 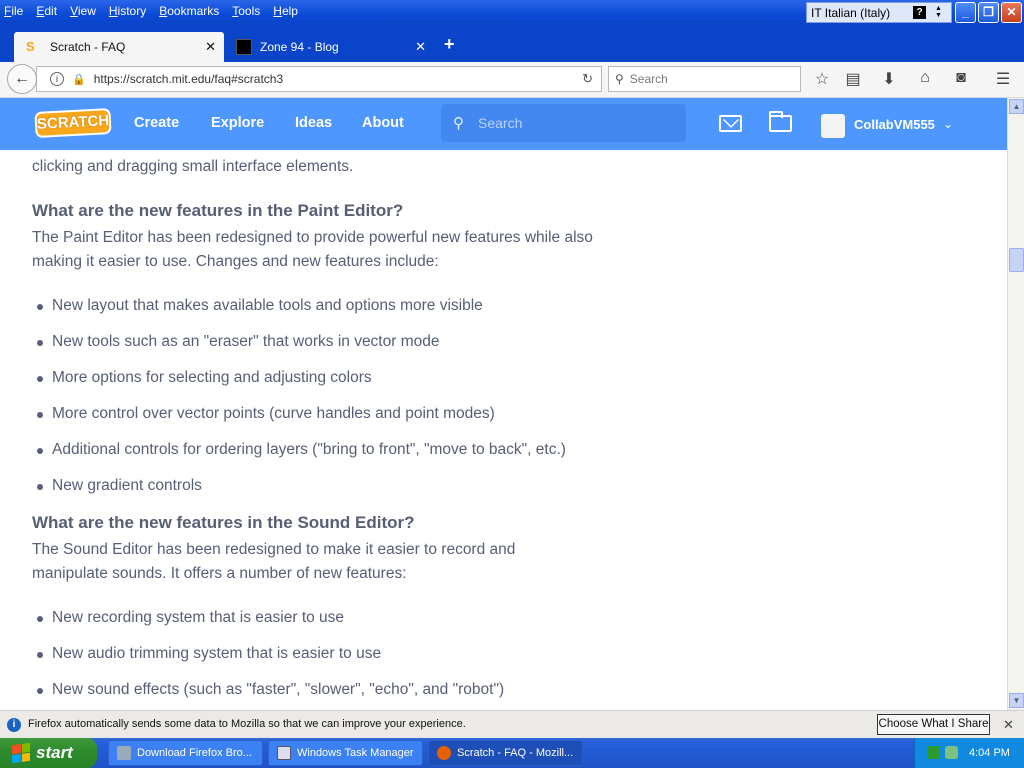 I want to click on tab-scratch-faq: S Scratch - FAQ ✕, so click(x=119, y=47).